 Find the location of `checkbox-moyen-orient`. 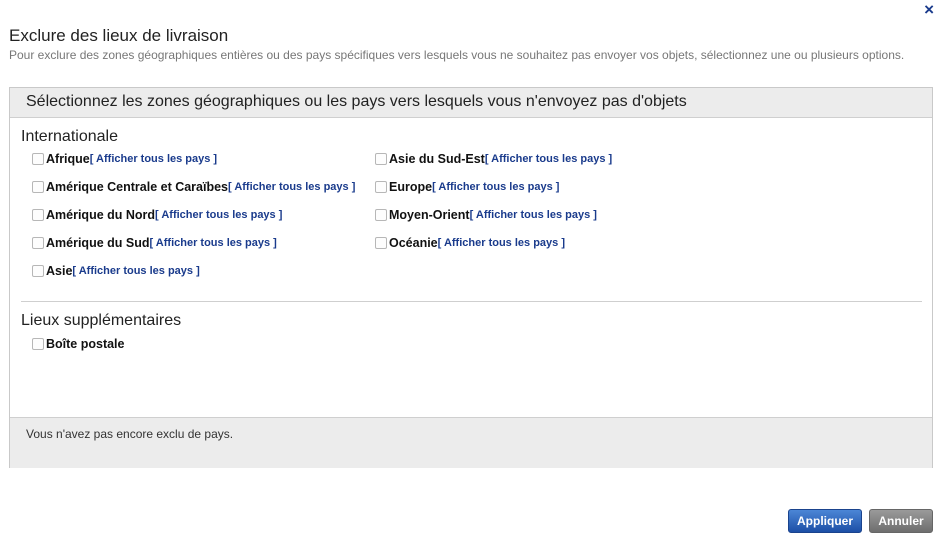

checkbox-moyen-orient is located at coordinates (381, 215).